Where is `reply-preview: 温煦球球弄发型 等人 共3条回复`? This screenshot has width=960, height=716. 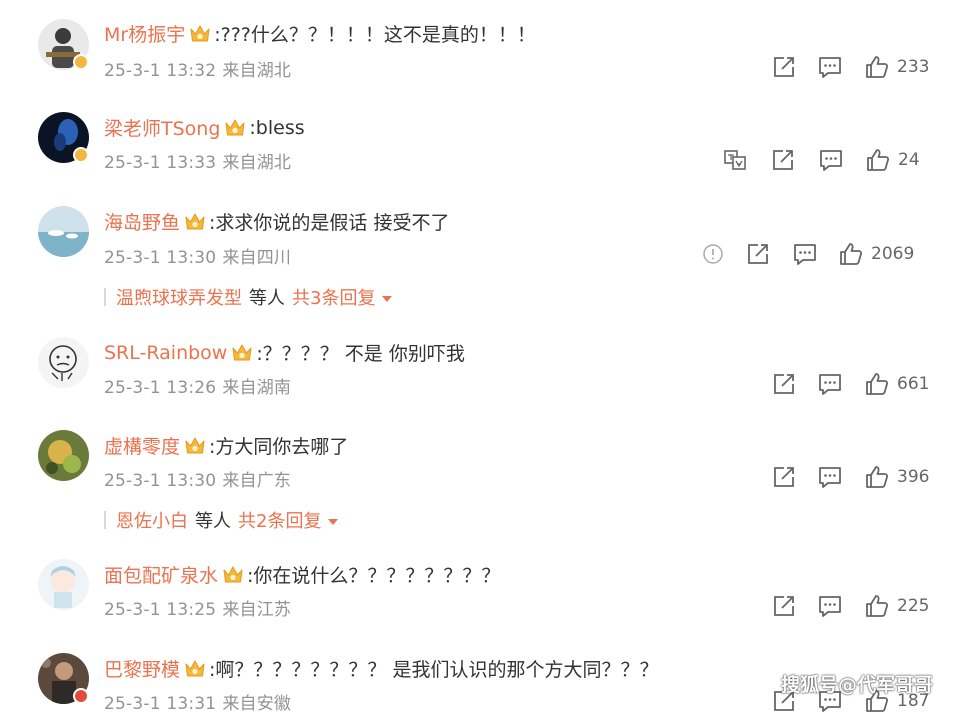 reply-preview: 温煦球球弄发型 等人 共3条回复 is located at coordinates (248, 297).